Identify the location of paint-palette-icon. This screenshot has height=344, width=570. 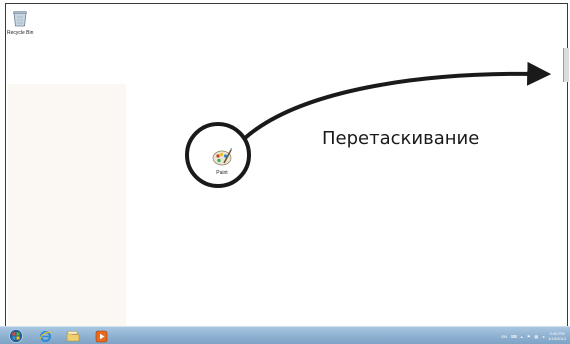
(222, 157).